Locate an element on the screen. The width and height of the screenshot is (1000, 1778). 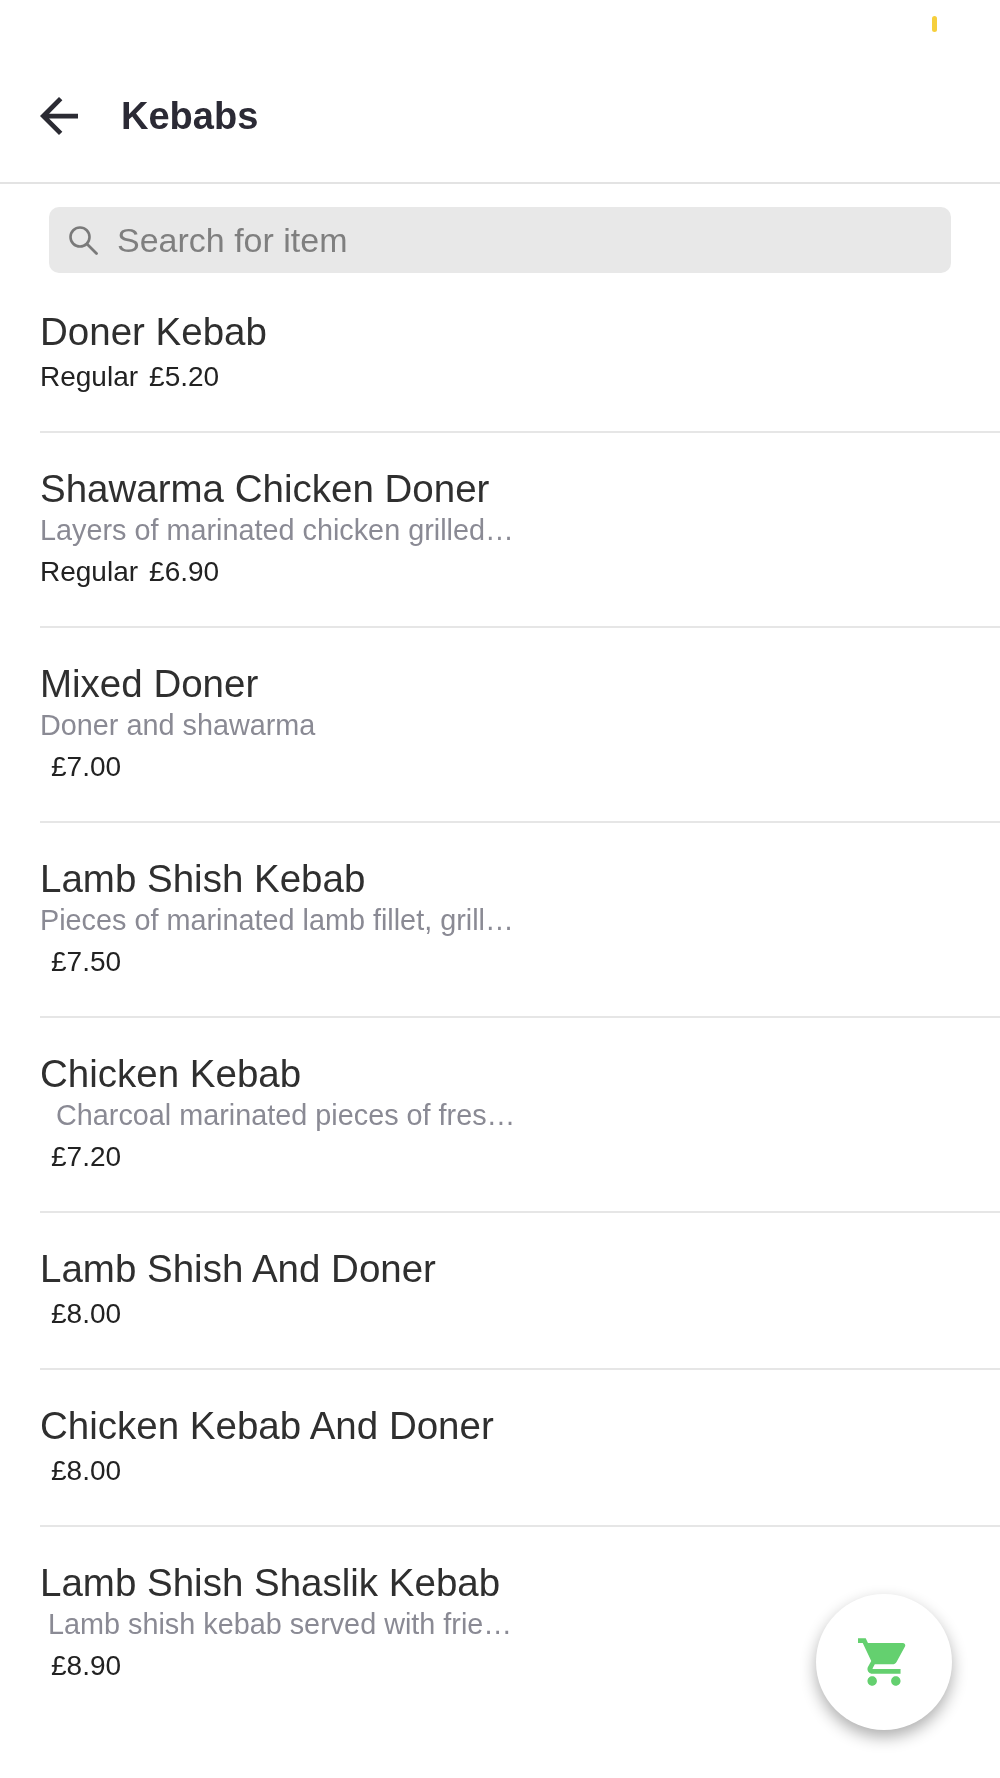
item-price: £5.20 is located at coordinates (184, 377).